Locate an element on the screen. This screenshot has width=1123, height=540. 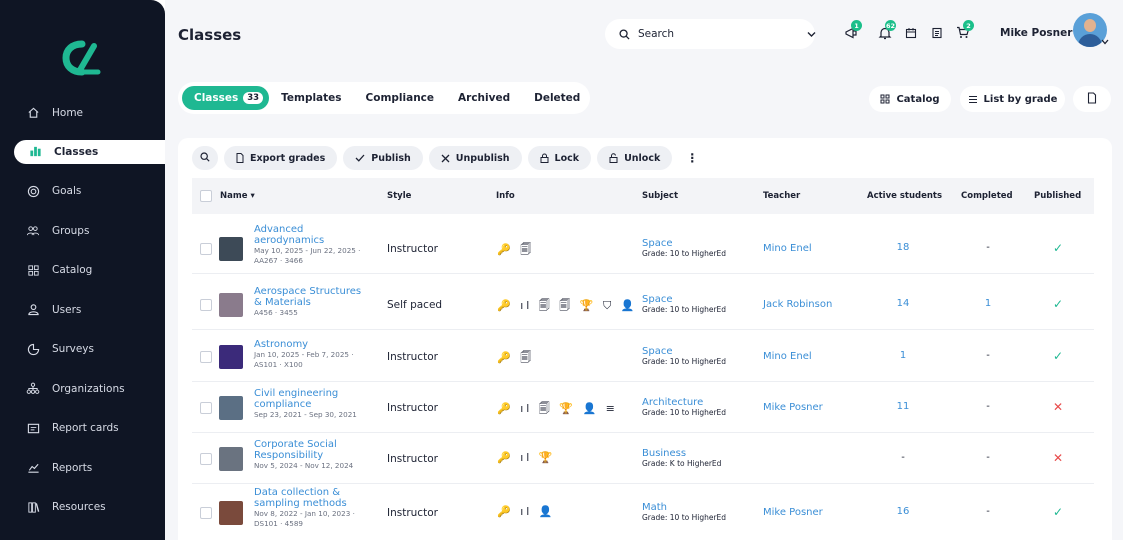
column-name: Name ▾ is located at coordinates (237, 196).